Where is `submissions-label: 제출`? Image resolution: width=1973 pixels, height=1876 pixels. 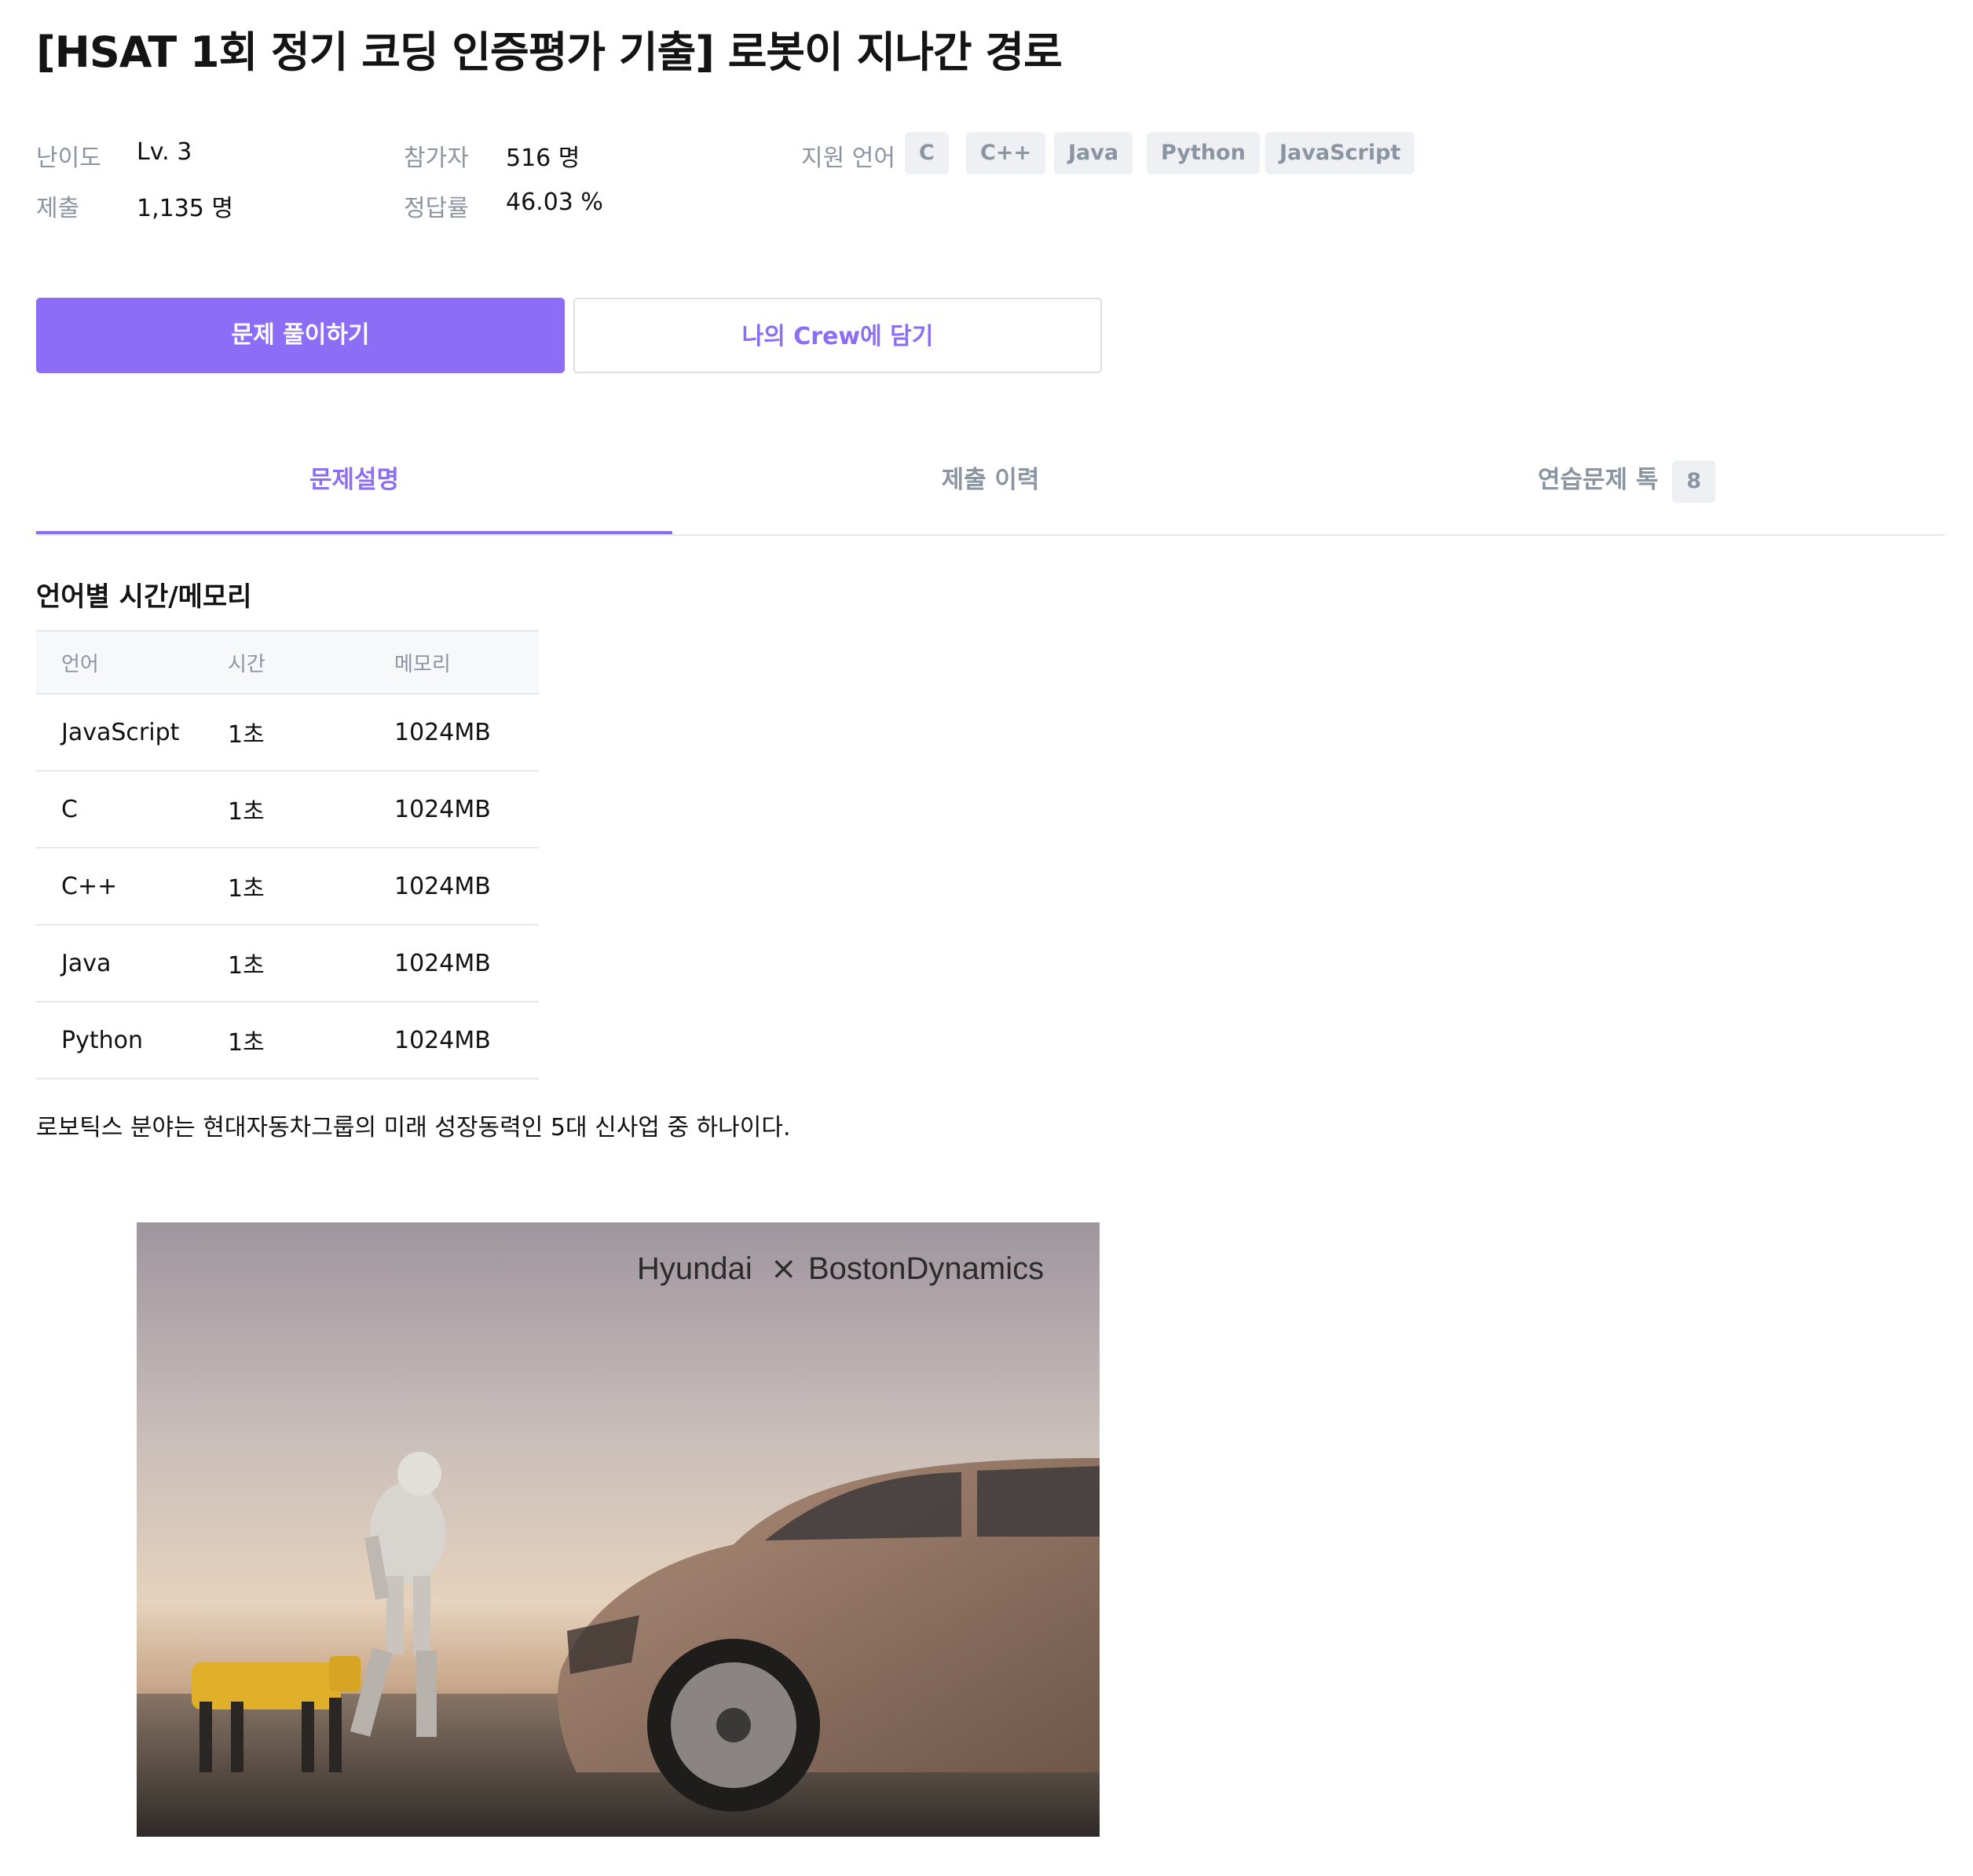 submissions-label: 제출 is located at coordinates (58, 209).